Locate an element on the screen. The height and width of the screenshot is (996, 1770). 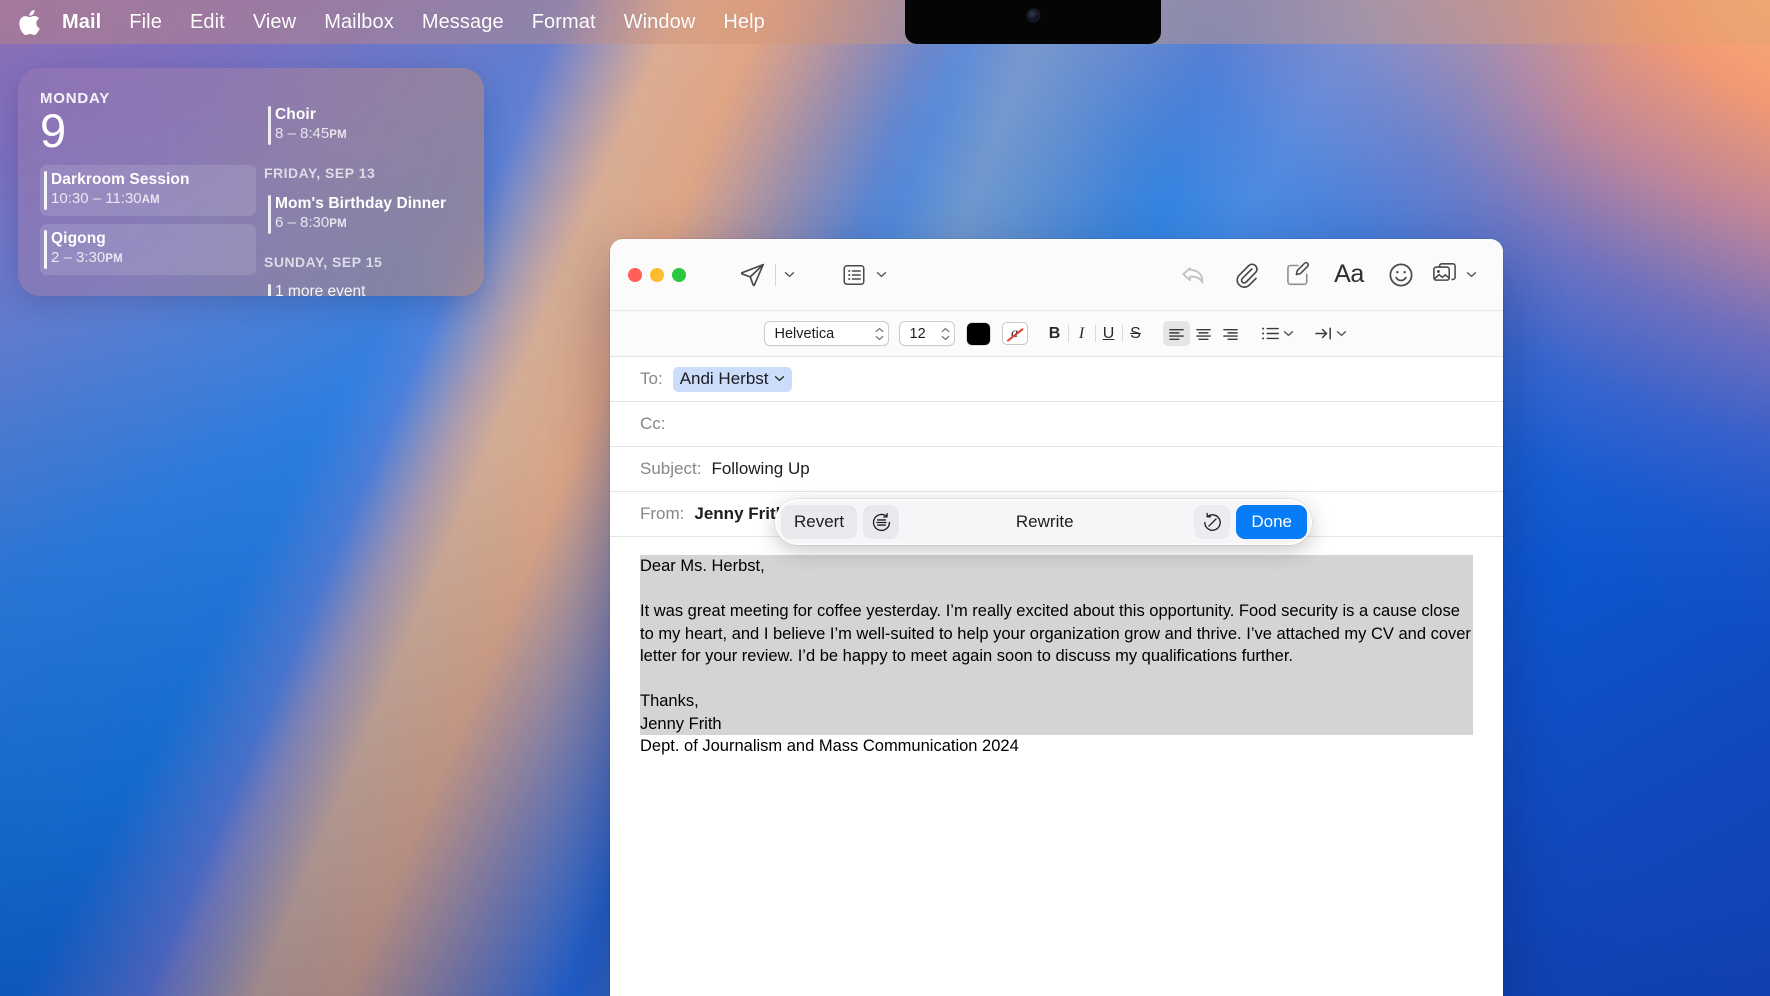
menu-item-message: Message is located at coordinates (463, 22).